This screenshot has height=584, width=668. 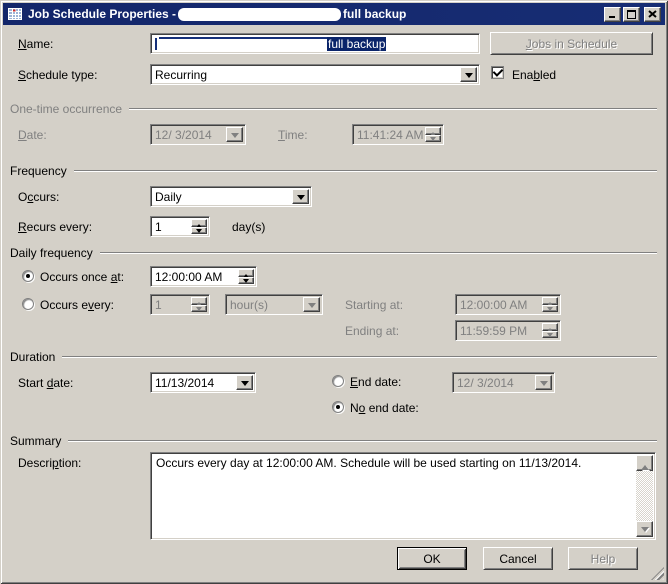 What do you see at coordinates (156, 44) in the screenshot?
I see `caret-mark` at bounding box center [156, 44].